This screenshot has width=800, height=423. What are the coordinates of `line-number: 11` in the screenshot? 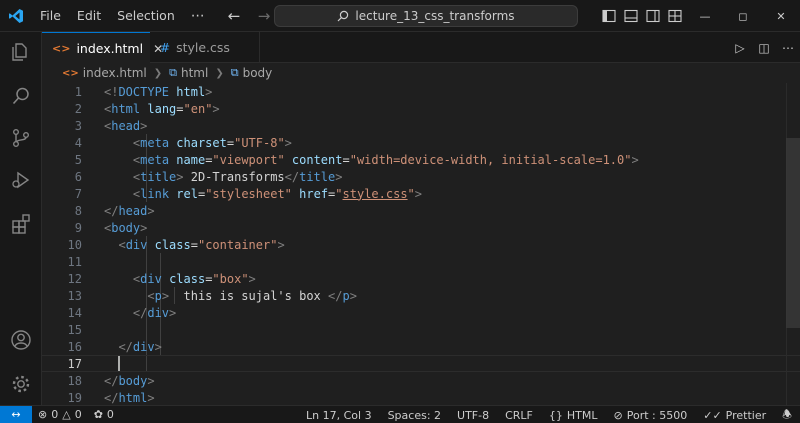 It's located at (74, 261).